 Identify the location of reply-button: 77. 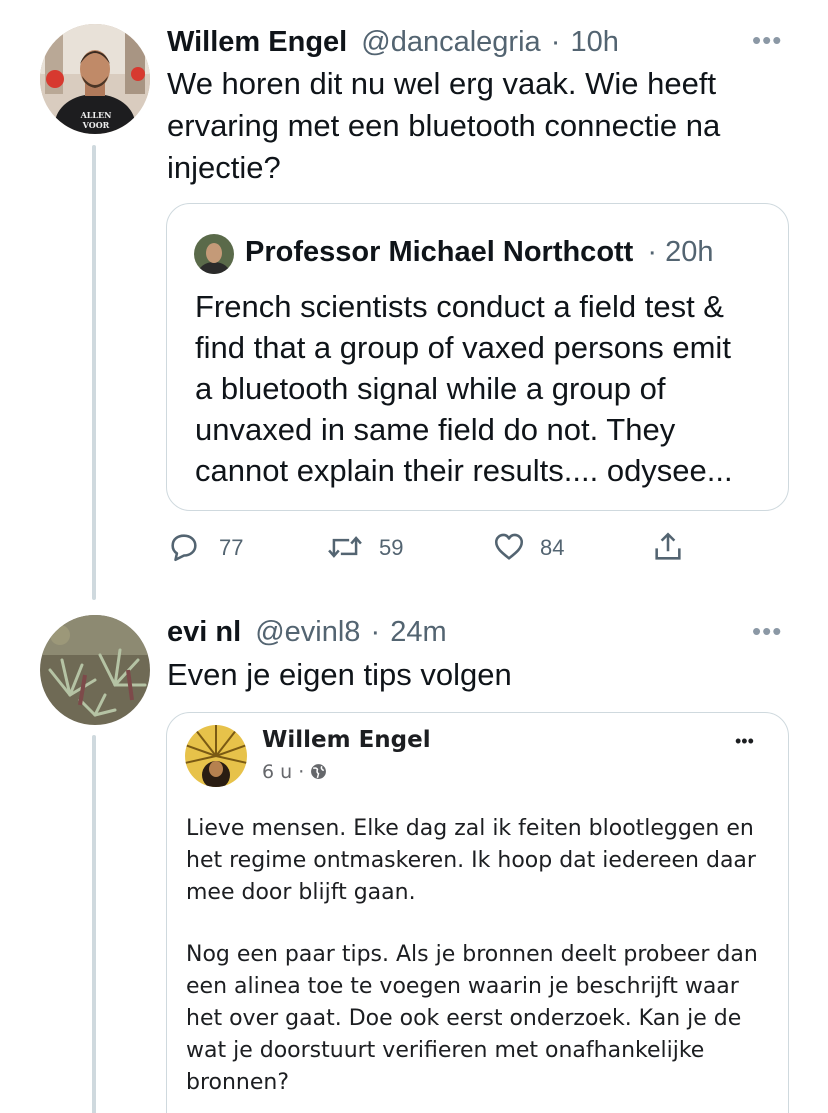
(207, 548).